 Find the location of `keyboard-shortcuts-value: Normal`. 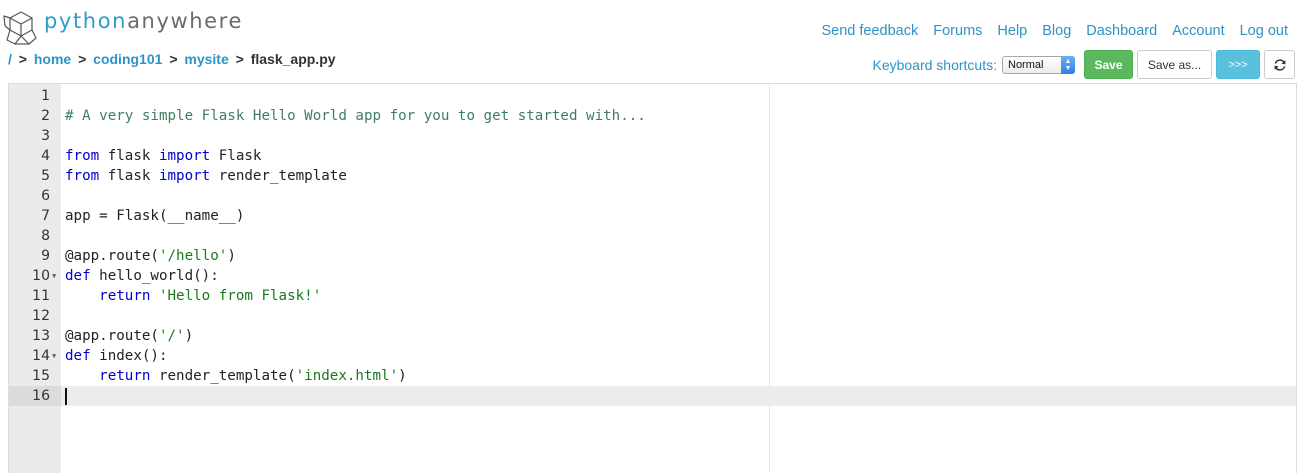

keyboard-shortcuts-value: Normal is located at coordinates (1026, 65).